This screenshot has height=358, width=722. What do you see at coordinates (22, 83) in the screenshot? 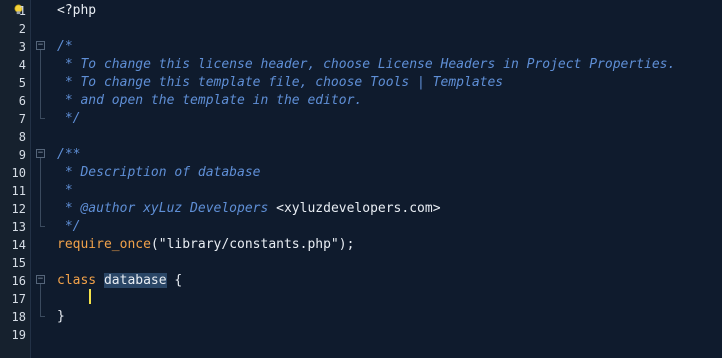
I see `line-number: 5` at bounding box center [22, 83].